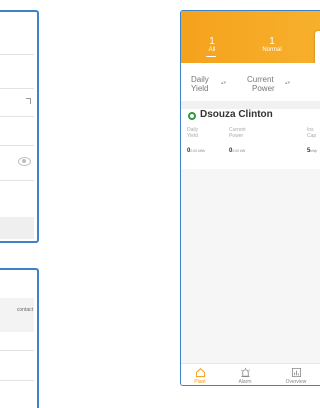 This screenshot has height=408, width=320. I want to click on metric-value: 00.00 kW, so click(237, 151).